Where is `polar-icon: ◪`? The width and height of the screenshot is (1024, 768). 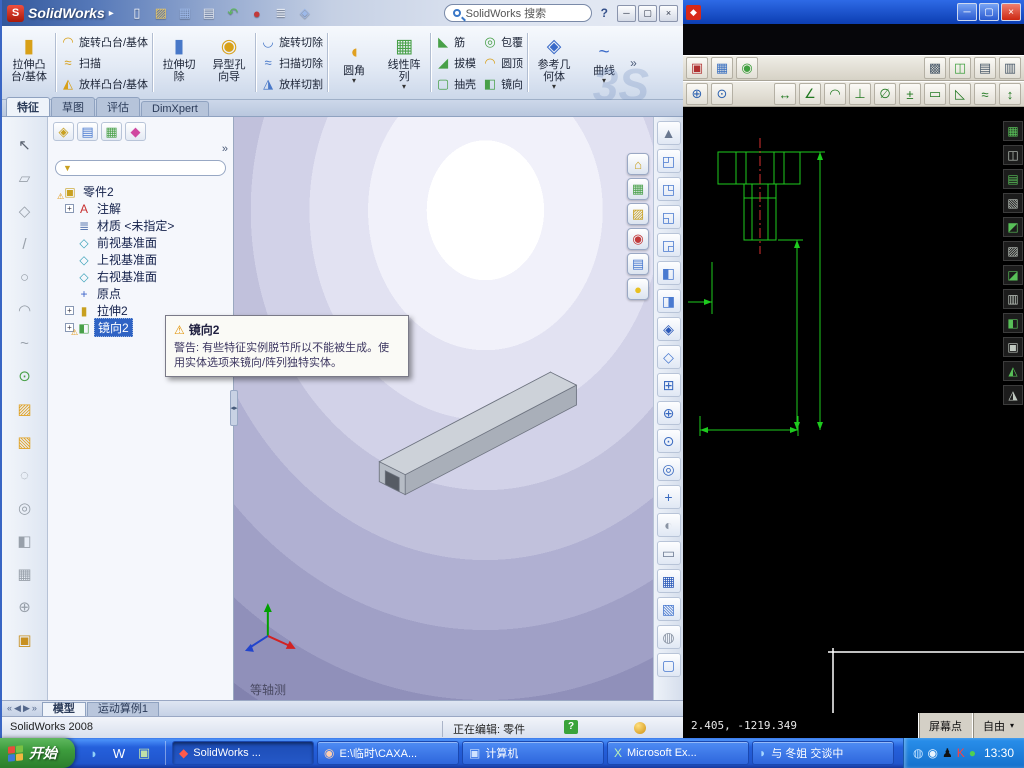 polar-icon: ◪ is located at coordinates (1013, 275).